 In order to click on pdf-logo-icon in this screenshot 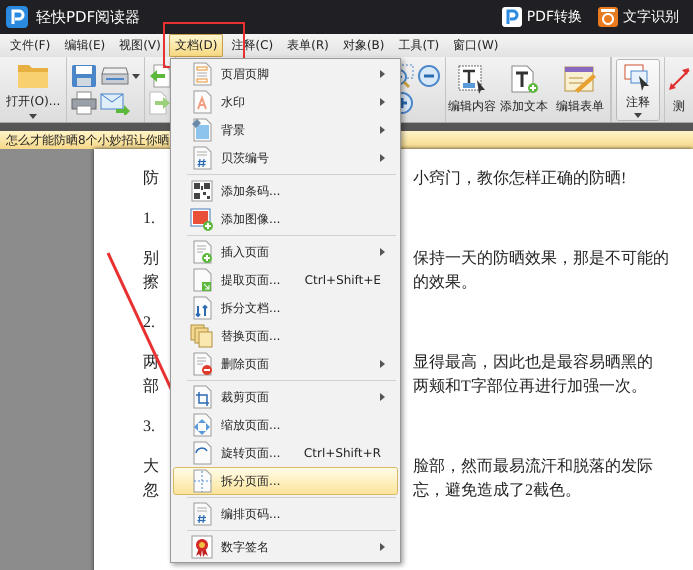, I will do `click(512, 17)`.